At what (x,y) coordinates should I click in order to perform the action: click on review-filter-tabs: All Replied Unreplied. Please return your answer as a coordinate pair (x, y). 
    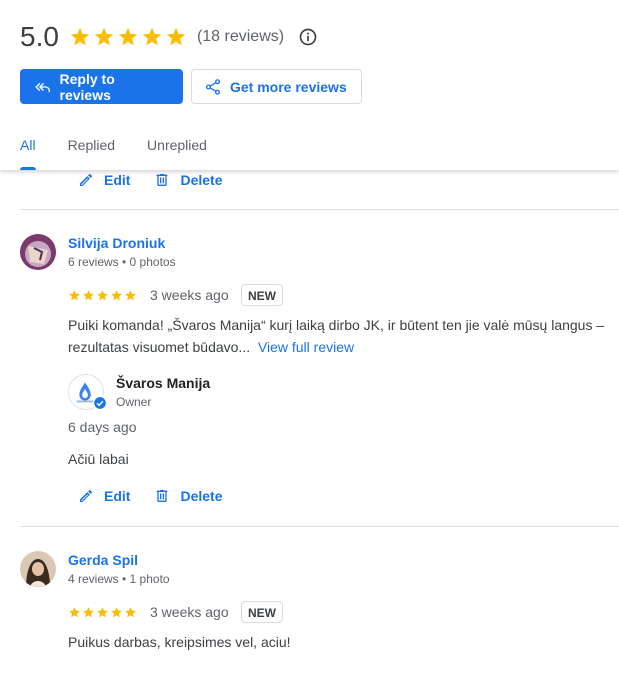
    Looking at the image, I should click on (129, 147).